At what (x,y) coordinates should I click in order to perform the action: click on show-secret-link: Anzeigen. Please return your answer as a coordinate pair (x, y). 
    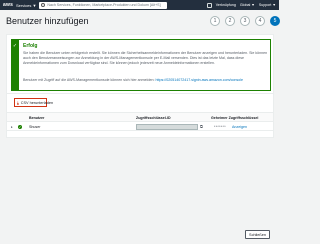
    Looking at the image, I should click on (239, 127).